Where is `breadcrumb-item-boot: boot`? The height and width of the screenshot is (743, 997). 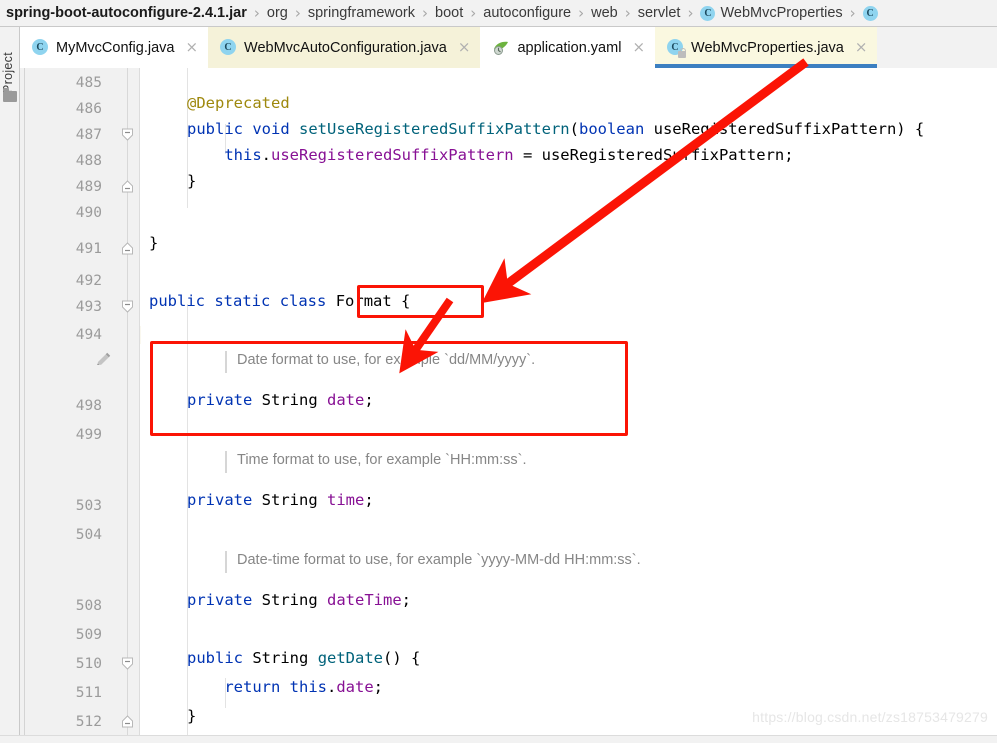 breadcrumb-item-boot: boot is located at coordinates (449, 13).